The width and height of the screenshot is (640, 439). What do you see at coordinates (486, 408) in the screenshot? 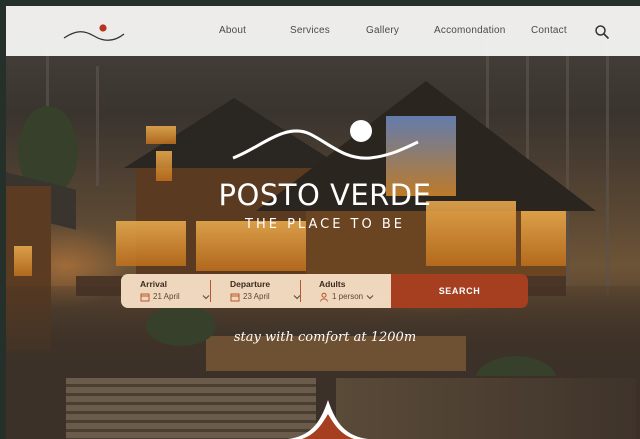
I see `lower-wall` at bounding box center [486, 408].